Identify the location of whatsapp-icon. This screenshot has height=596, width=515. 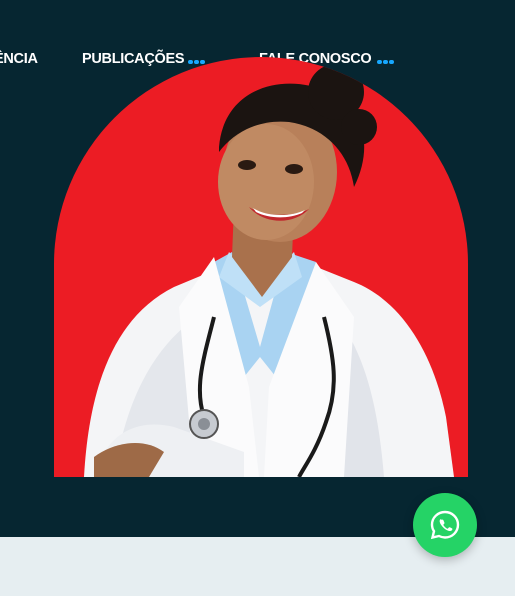
(445, 525).